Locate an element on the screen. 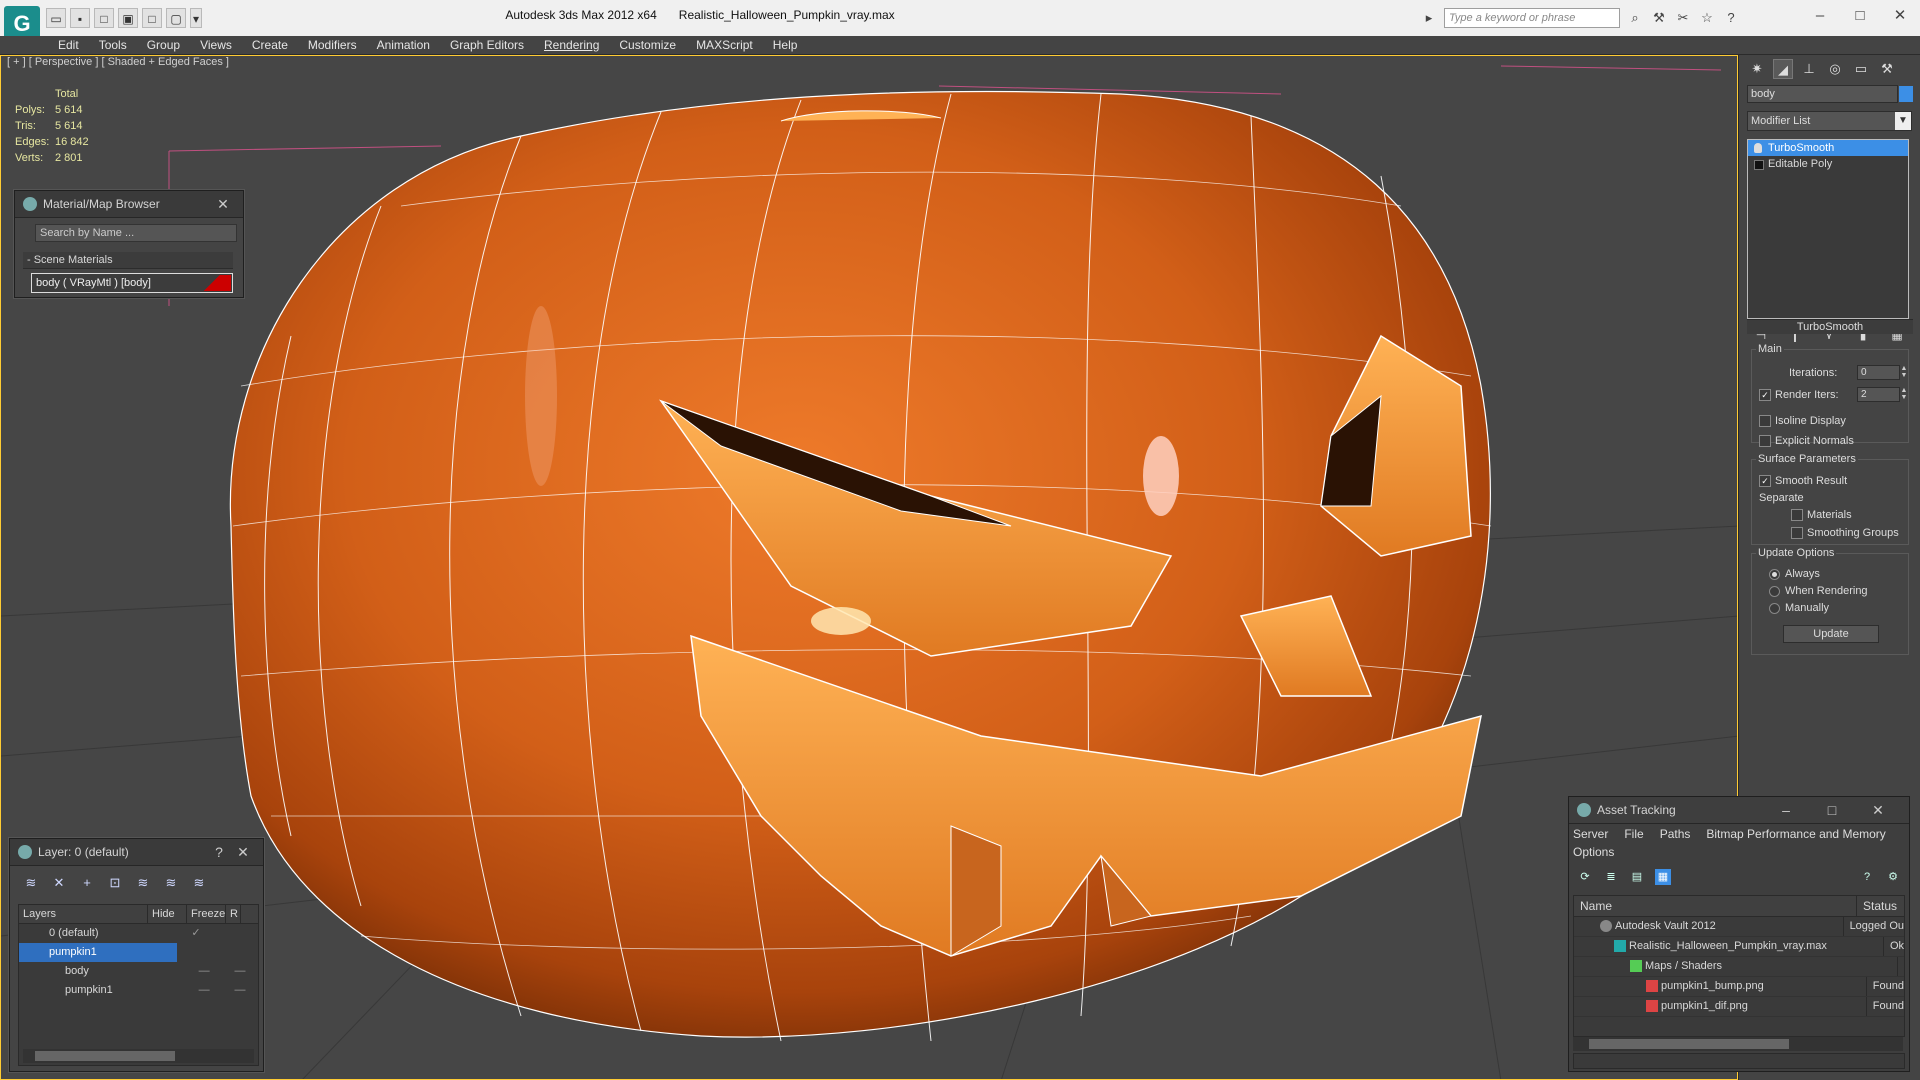  motion-tab-icon: ◎ is located at coordinates (1835, 69).